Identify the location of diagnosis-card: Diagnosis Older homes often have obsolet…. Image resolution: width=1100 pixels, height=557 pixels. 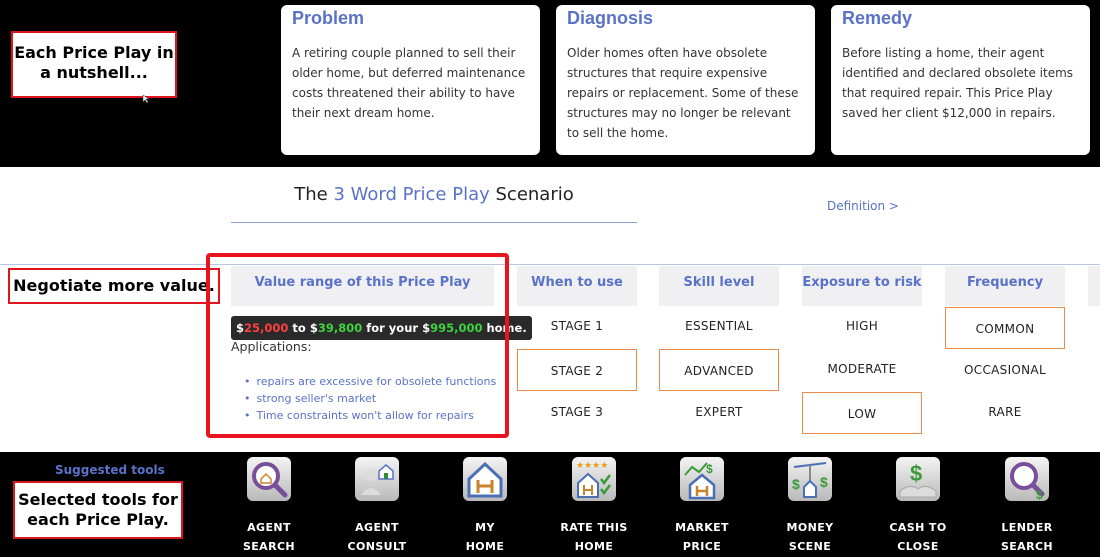
(685, 80).